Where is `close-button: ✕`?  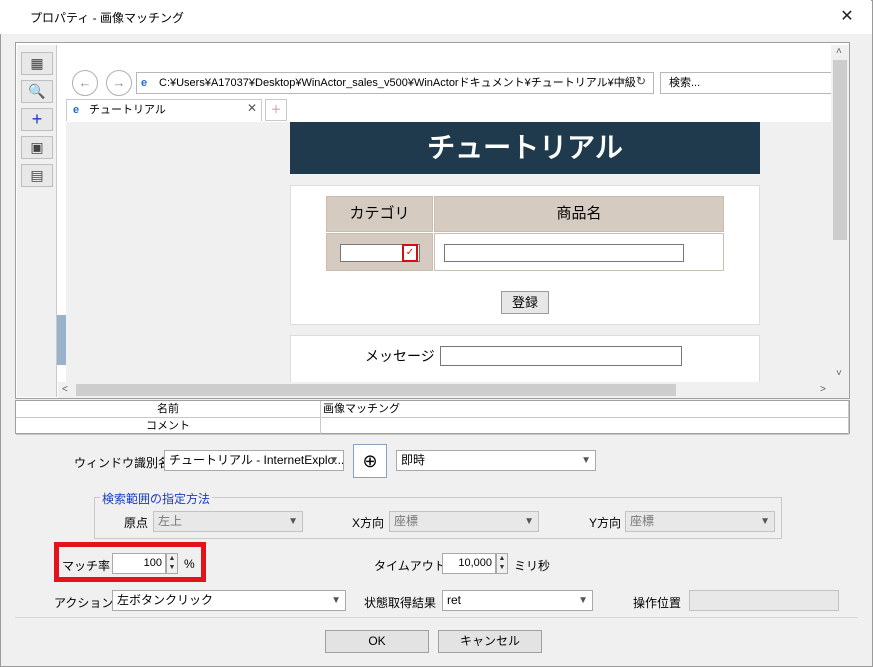 close-button: ✕ is located at coordinates (847, 17).